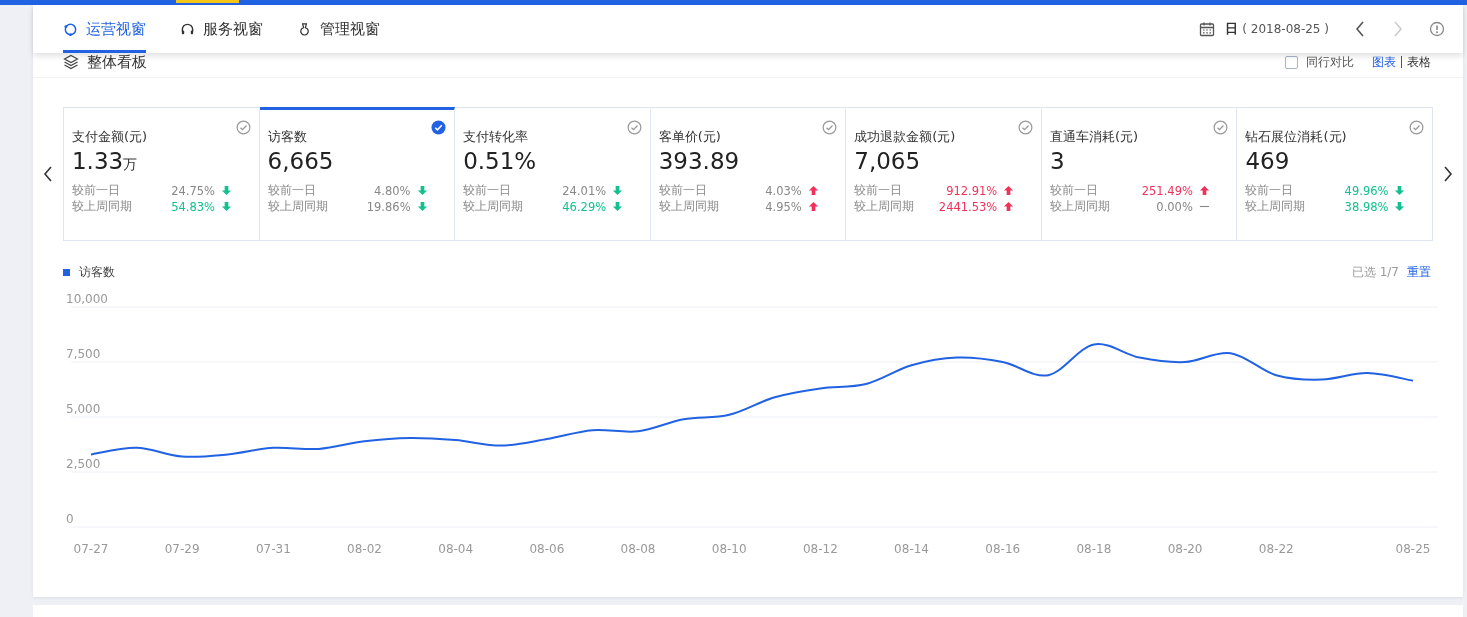 This screenshot has height=617, width=1467. I want to click on headset-icon, so click(187, 29).